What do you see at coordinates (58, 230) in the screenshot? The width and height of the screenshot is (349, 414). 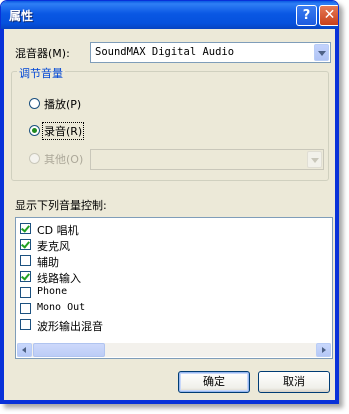 I see `list-item-label: CD 唱机` at bounding box center [58, 230].